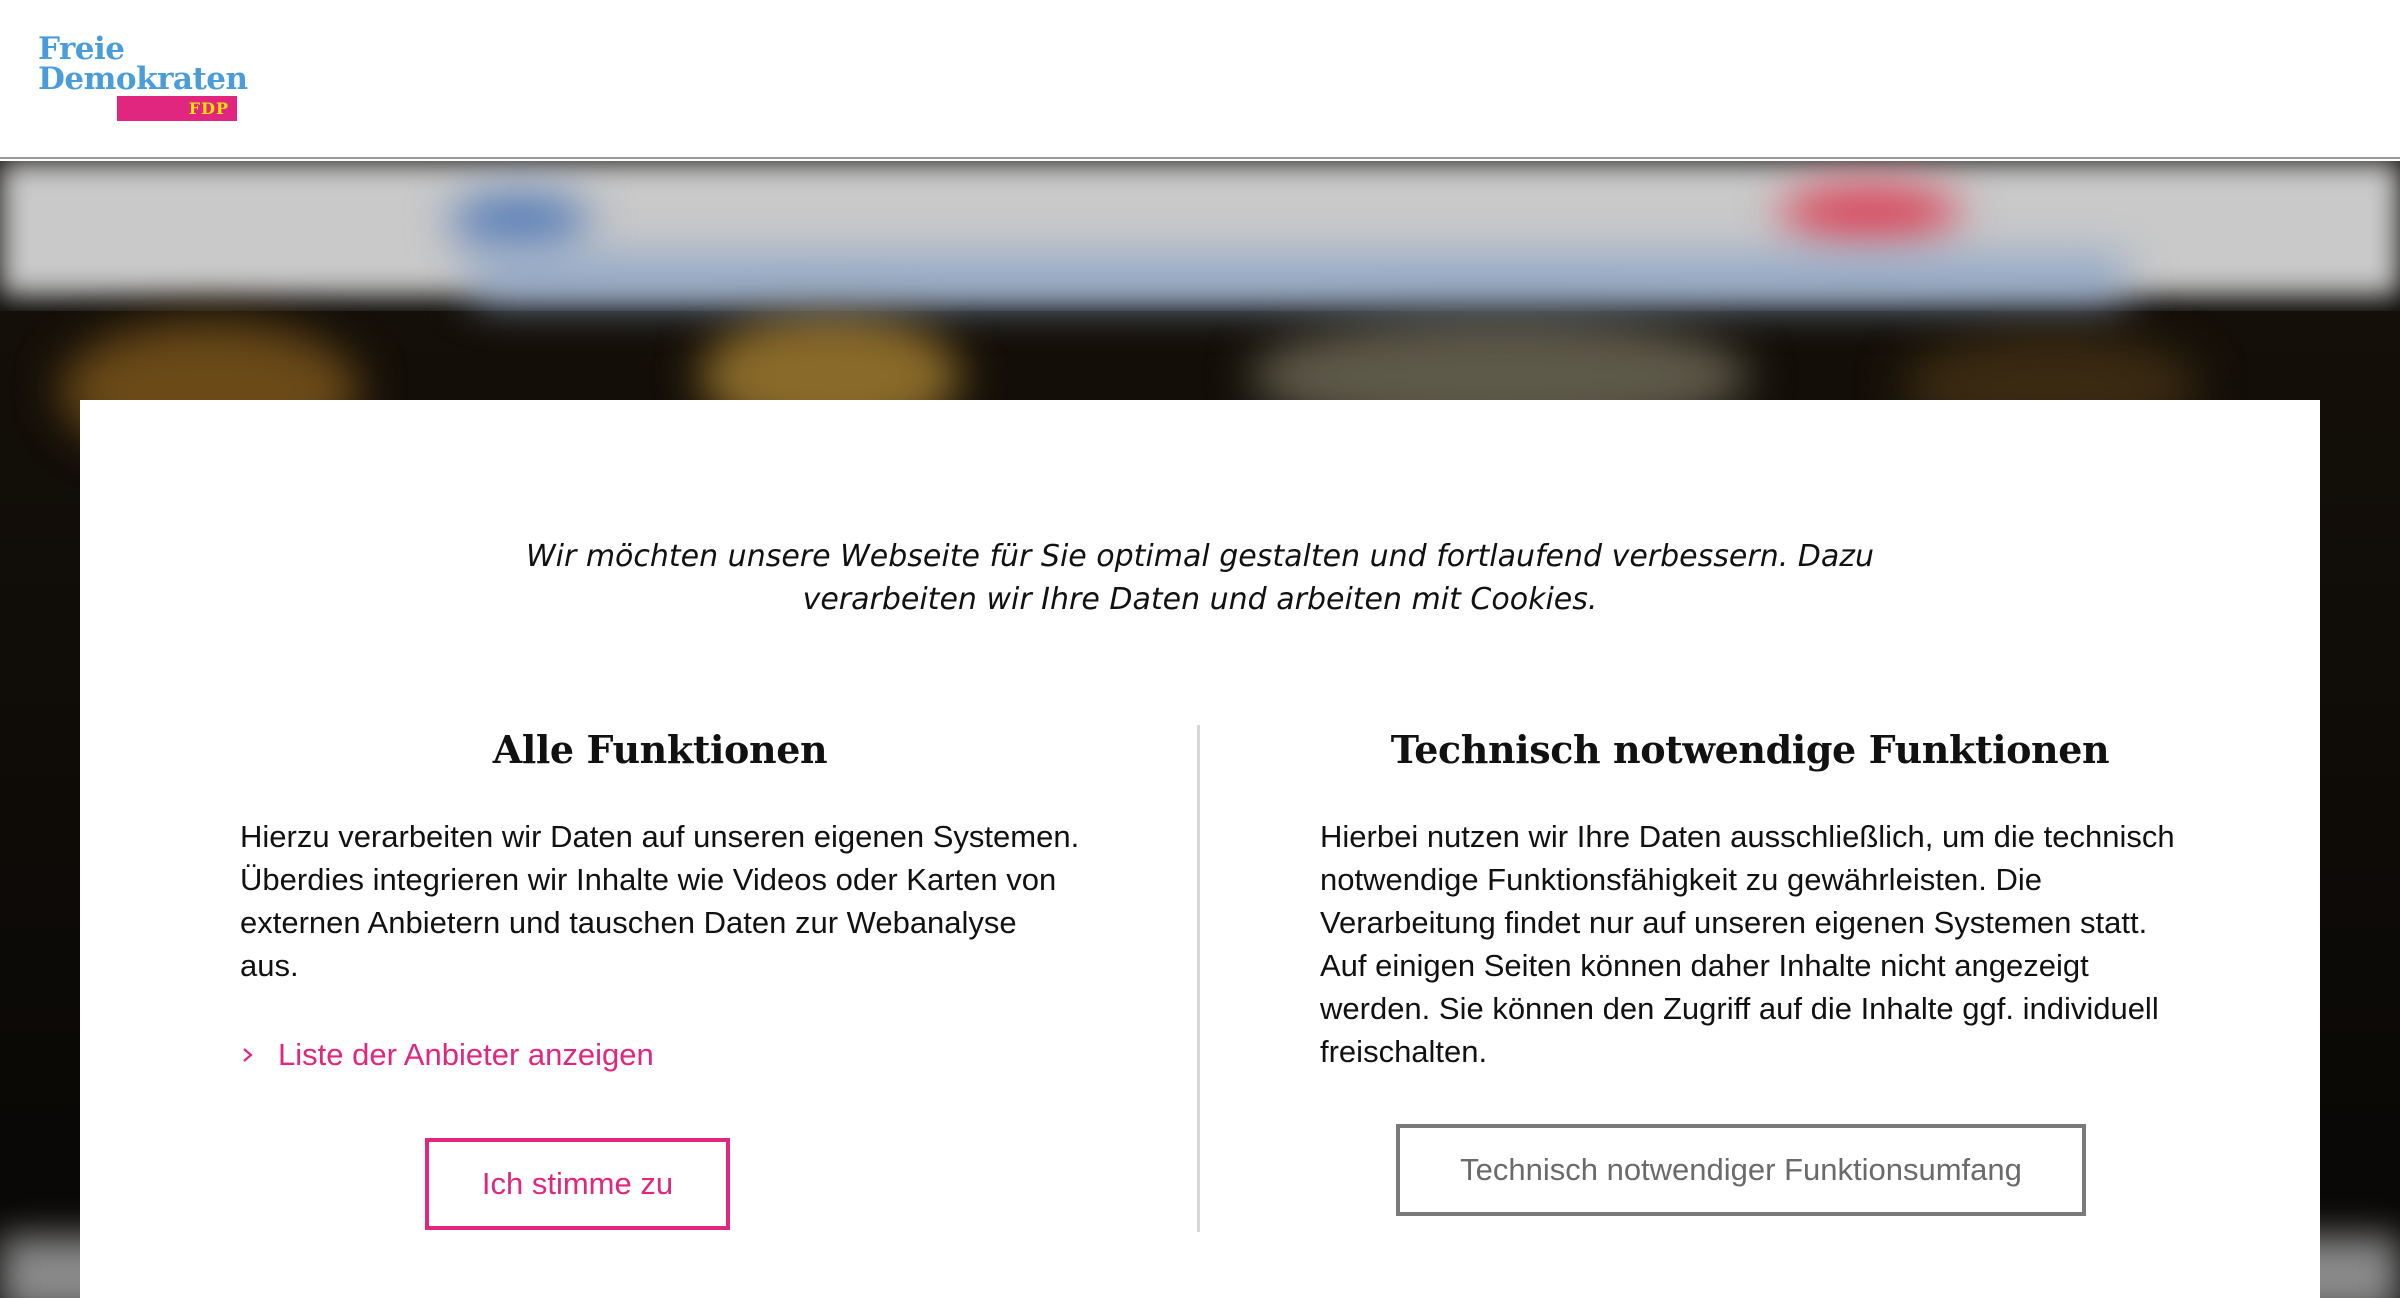 Image resolution: width=2400 pixels, height=1298 pixels. Describe the element at coordinates (1198, 978) in the screenshot. I see `column-divider` at that location.